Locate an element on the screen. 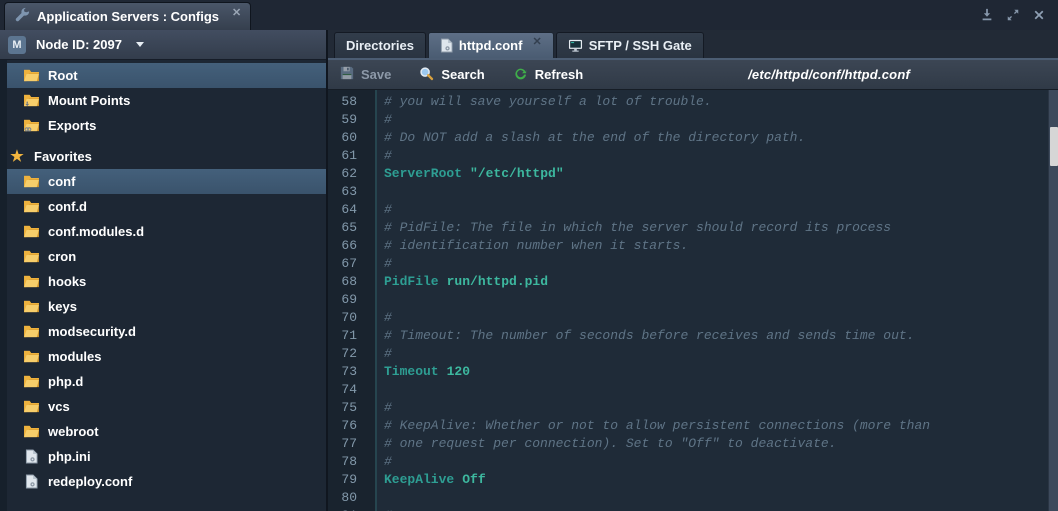  floppy-icon is located at coordinates (347, 74).